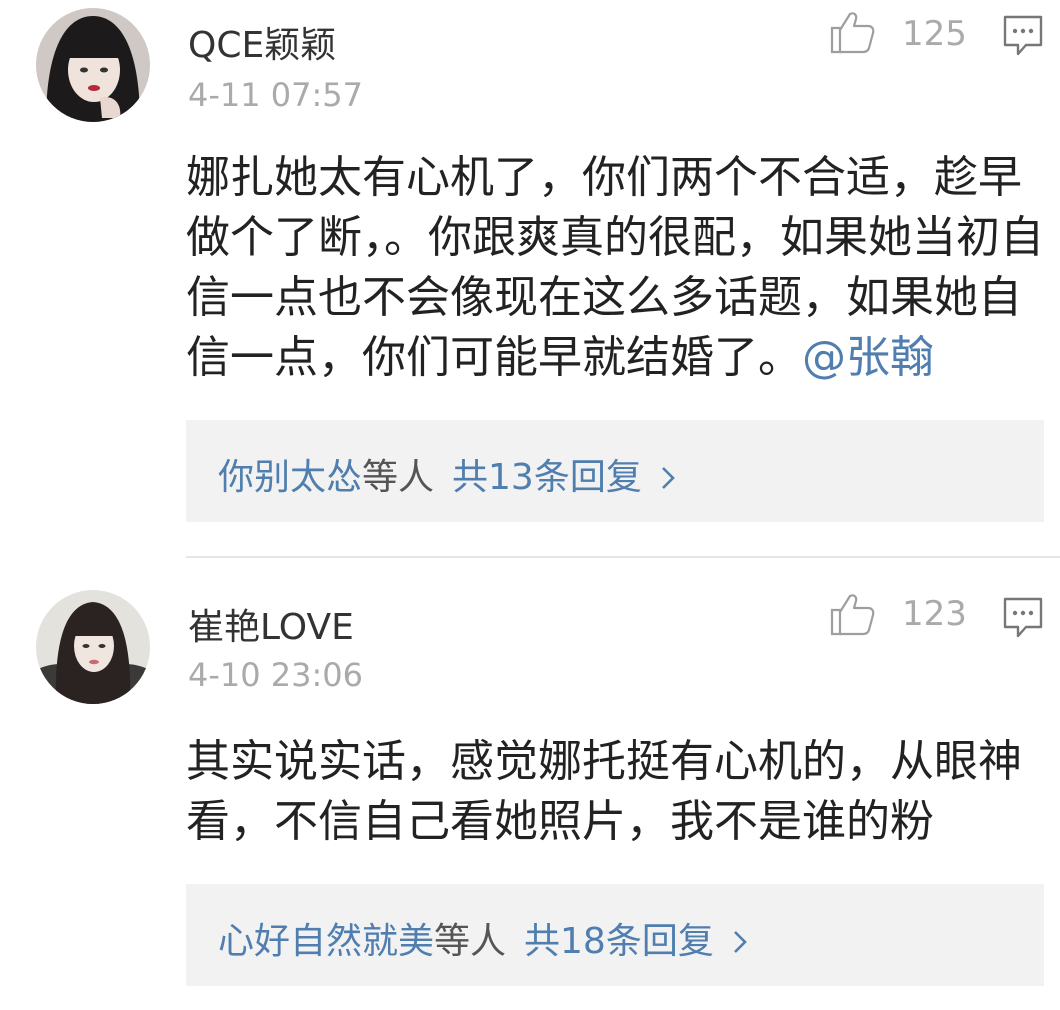  Describe the element at coordinates (262, 42) in the screenshot. I see `username: QCE颖颖` at that location.